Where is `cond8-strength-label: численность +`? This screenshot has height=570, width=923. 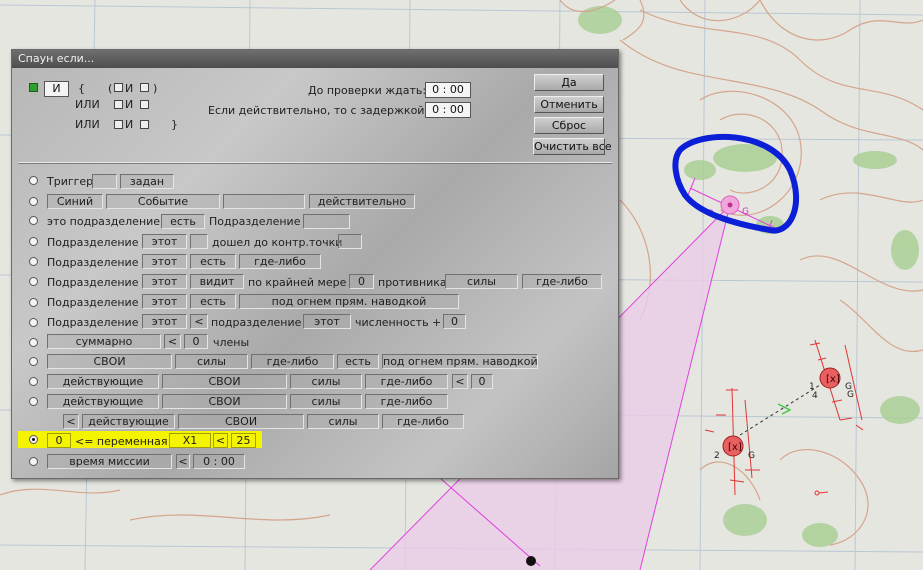 cond8-strength-label: численность + is located at coordinates (398, 322).